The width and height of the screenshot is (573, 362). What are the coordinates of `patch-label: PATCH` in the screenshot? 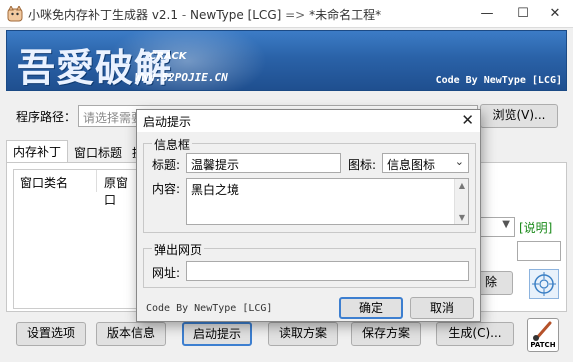 It's located at (543, 345).